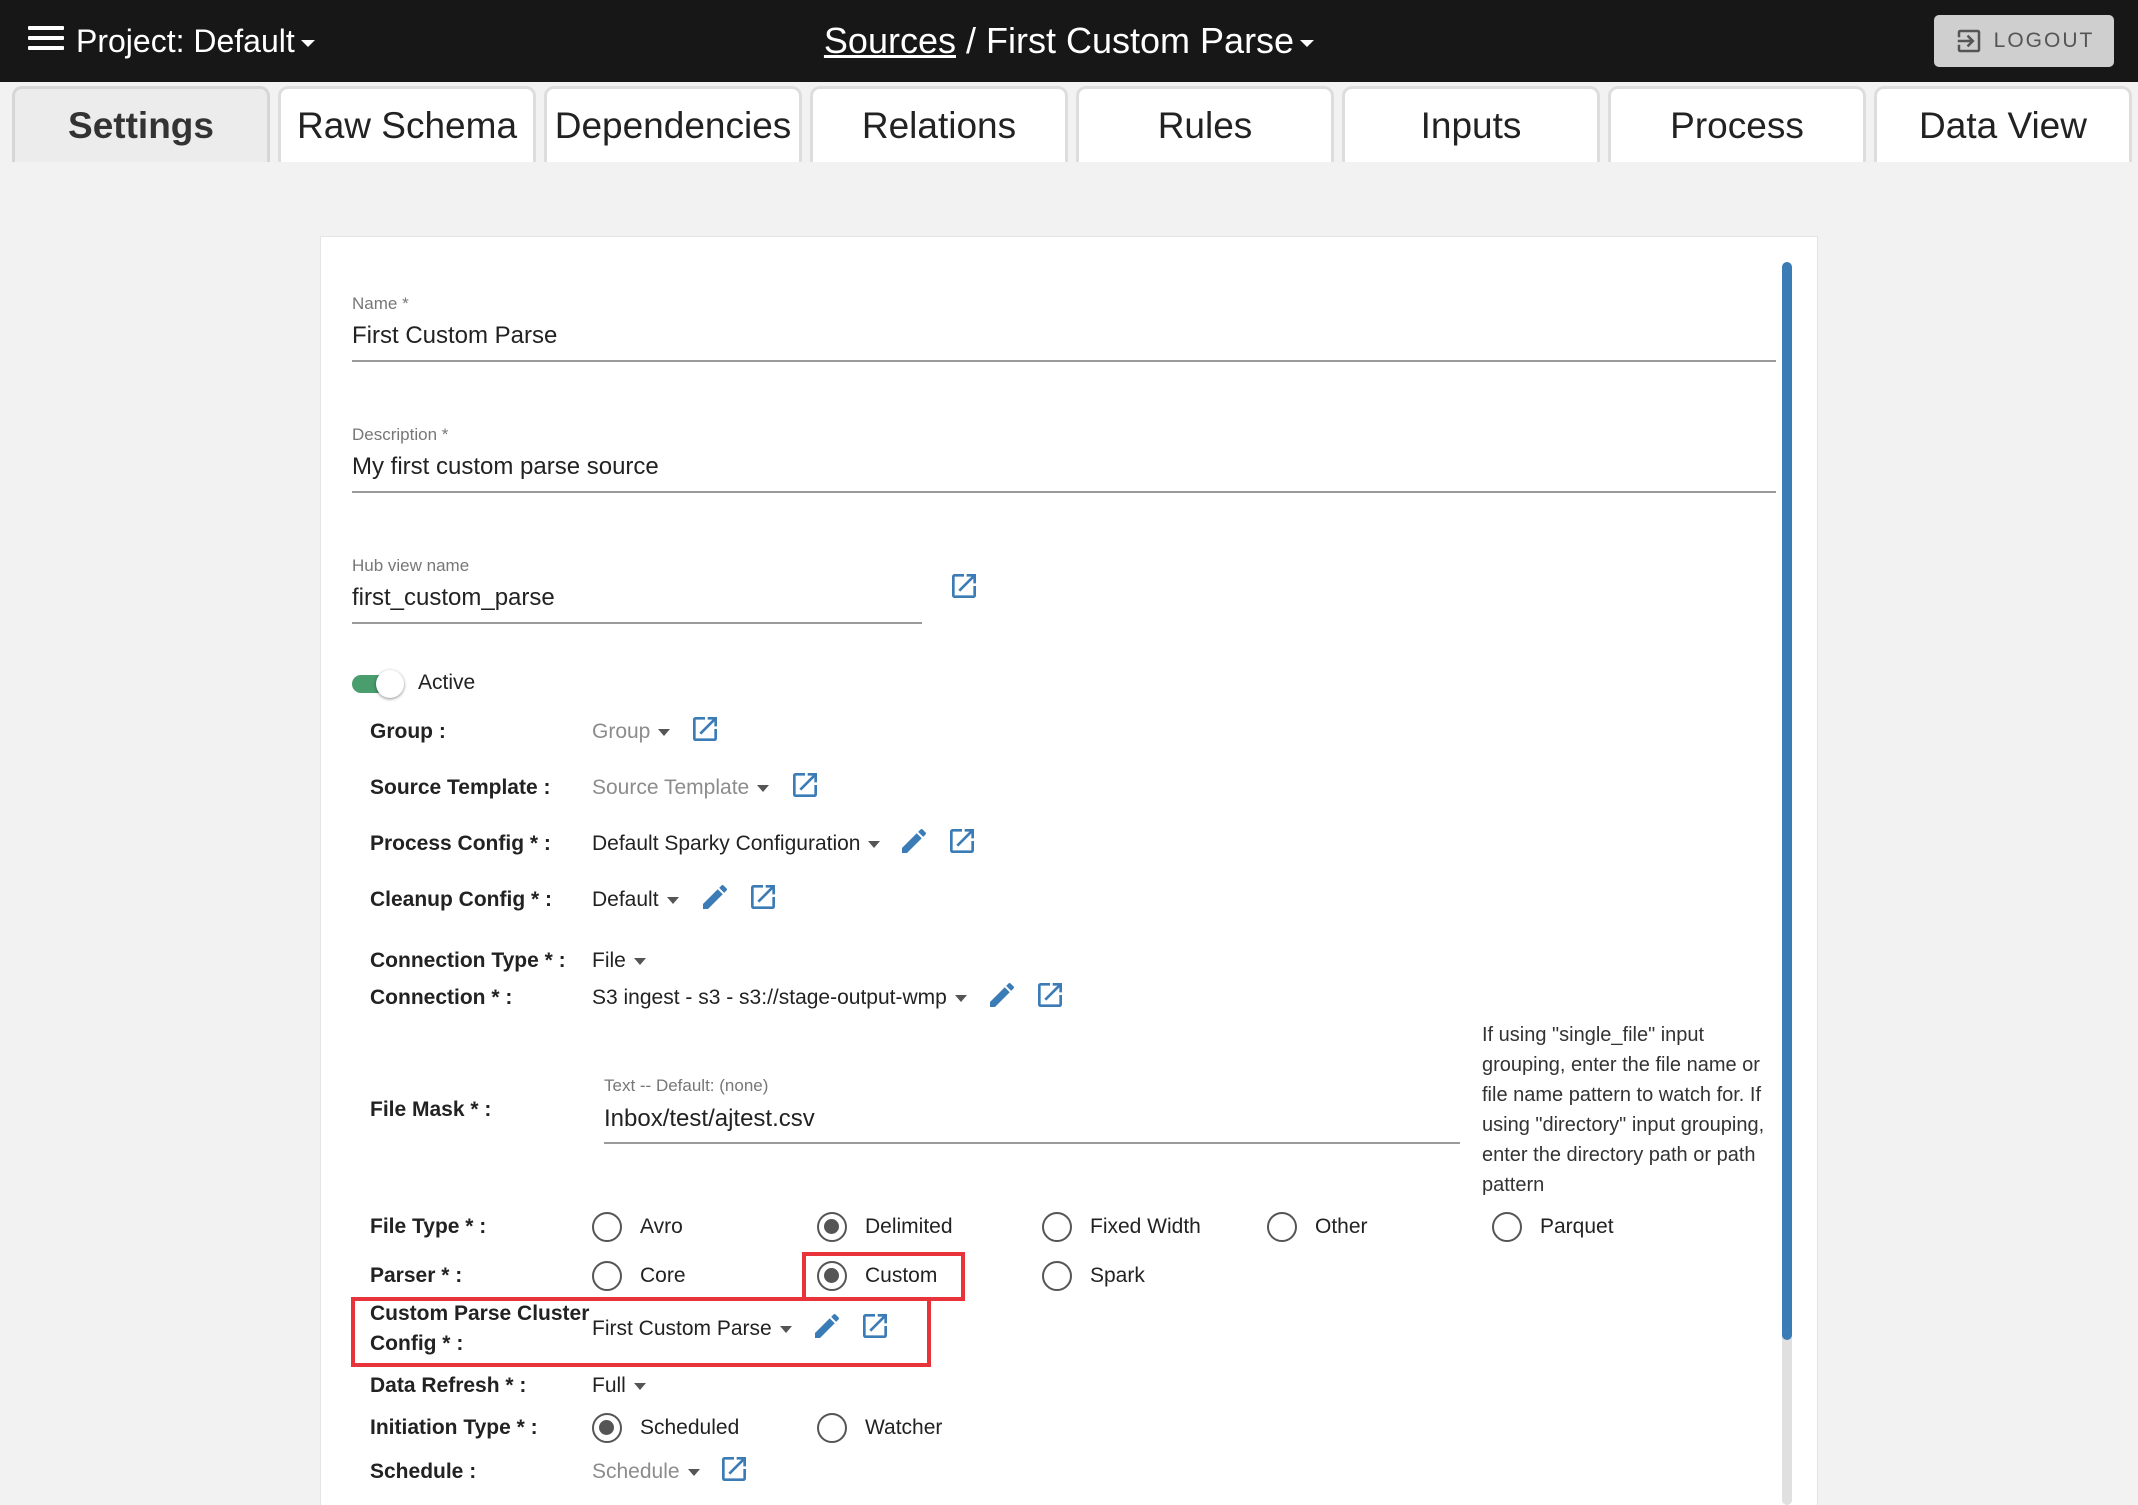 The height and width of the screenshot is (1505, 2138). What do you see at coordinates (1737, 124) in the screenshot?
I see `tab-process: Process` at bounding box center [1737, 124].